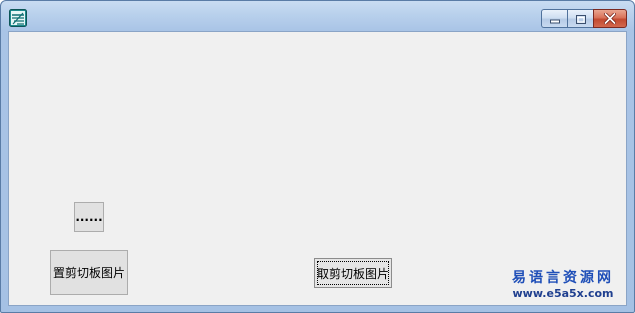 The image size is (635, 313). Describe the element at coordinates (353, 273) in the screenshot. I see `get-clipboard-image-button: 取剪切板图片` at that location.